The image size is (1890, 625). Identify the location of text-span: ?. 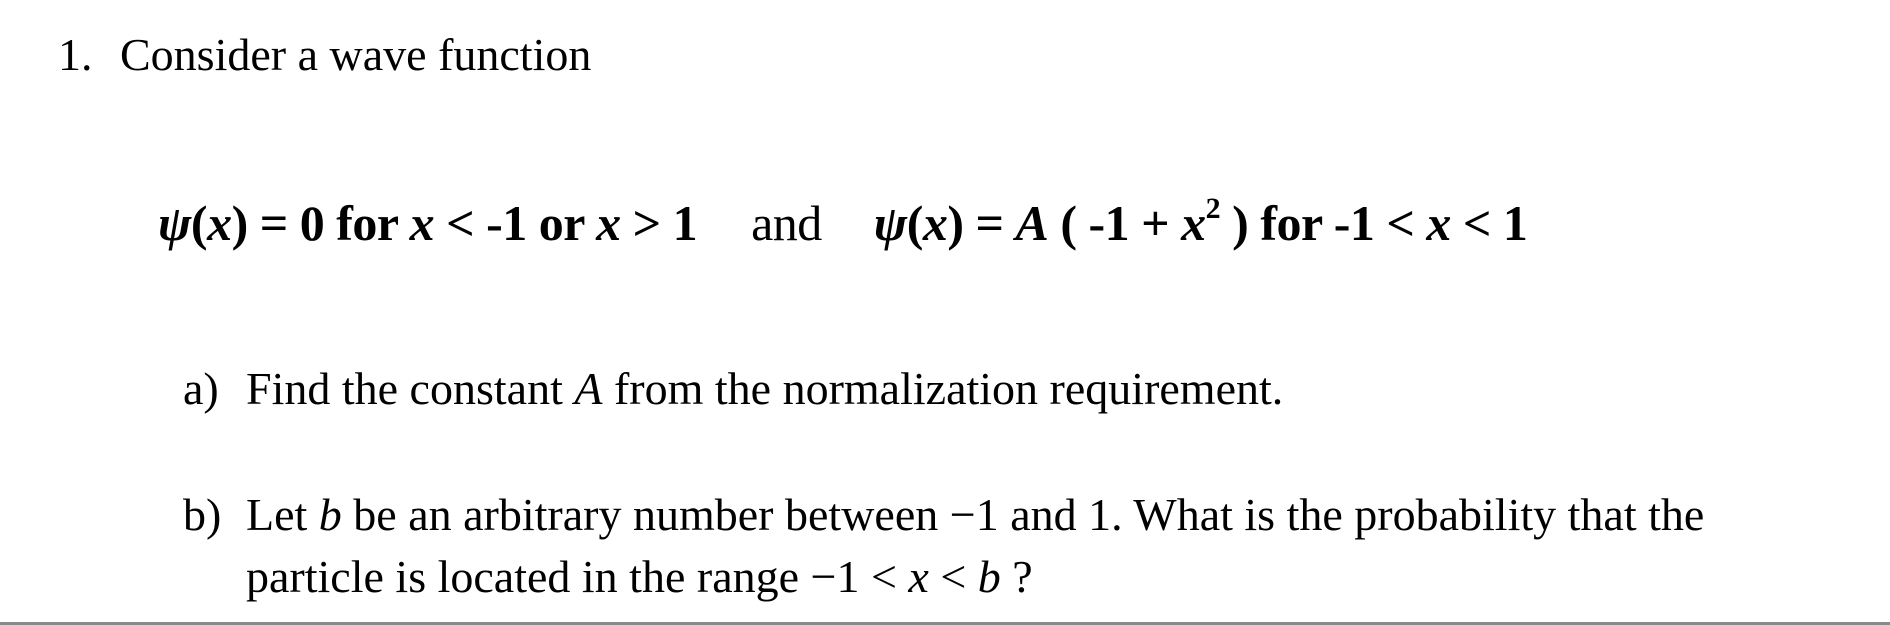
(1016, 576).